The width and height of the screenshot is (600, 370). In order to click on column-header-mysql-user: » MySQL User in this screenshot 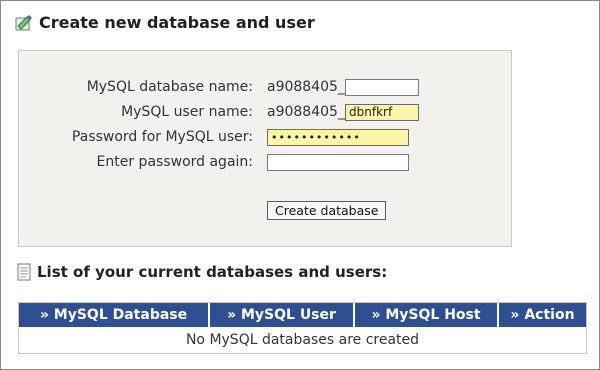, I will do `click(281, 315)`.